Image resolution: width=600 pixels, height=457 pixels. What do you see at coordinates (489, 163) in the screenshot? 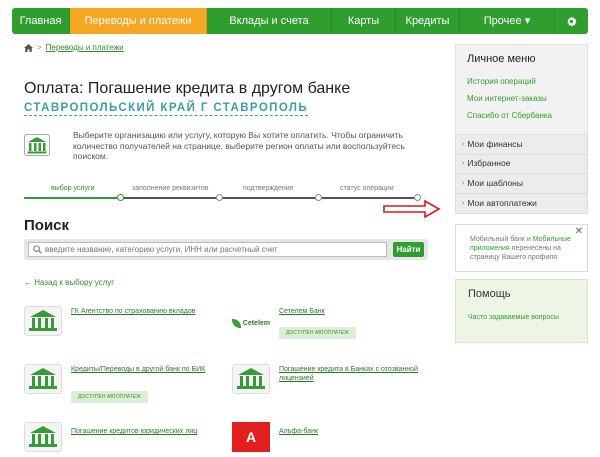
I see `sidebar-item-label: Избранное` at bounding box center [489, 163].